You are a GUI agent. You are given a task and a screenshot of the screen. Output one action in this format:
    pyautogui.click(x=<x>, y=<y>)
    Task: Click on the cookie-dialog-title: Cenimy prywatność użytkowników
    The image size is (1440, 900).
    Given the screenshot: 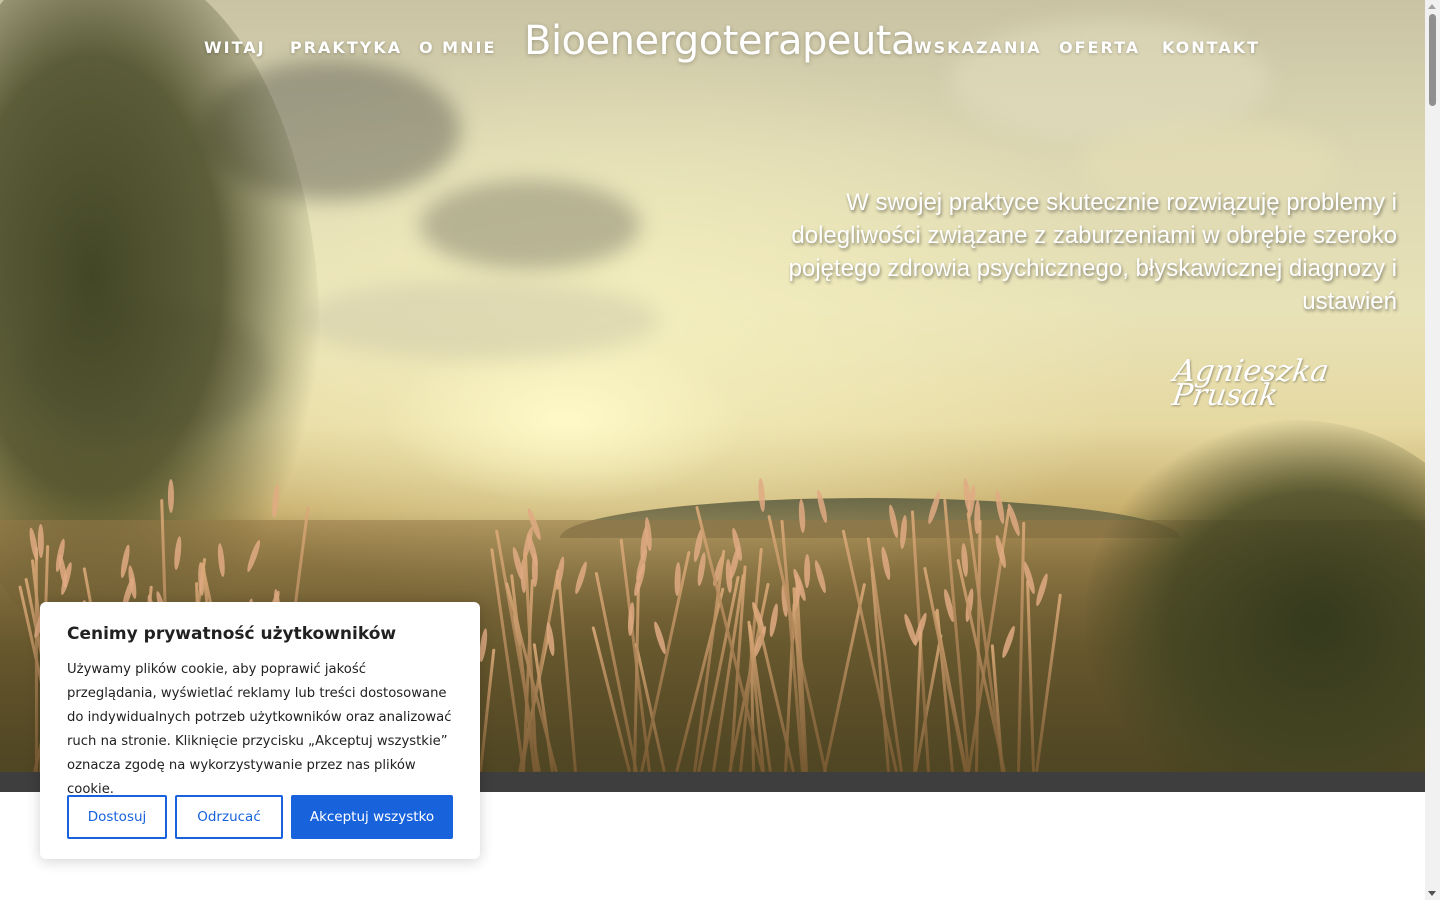 What is the action you would take?
    pyautogui.click(x=232, y=634)
    